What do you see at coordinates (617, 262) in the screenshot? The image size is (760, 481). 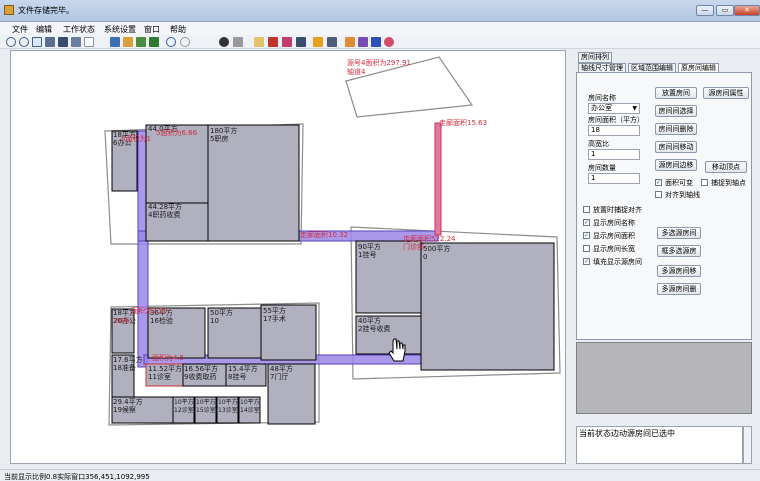 I see `fill-show-label: 填充显示源房间` at bounding box center [617, 262].